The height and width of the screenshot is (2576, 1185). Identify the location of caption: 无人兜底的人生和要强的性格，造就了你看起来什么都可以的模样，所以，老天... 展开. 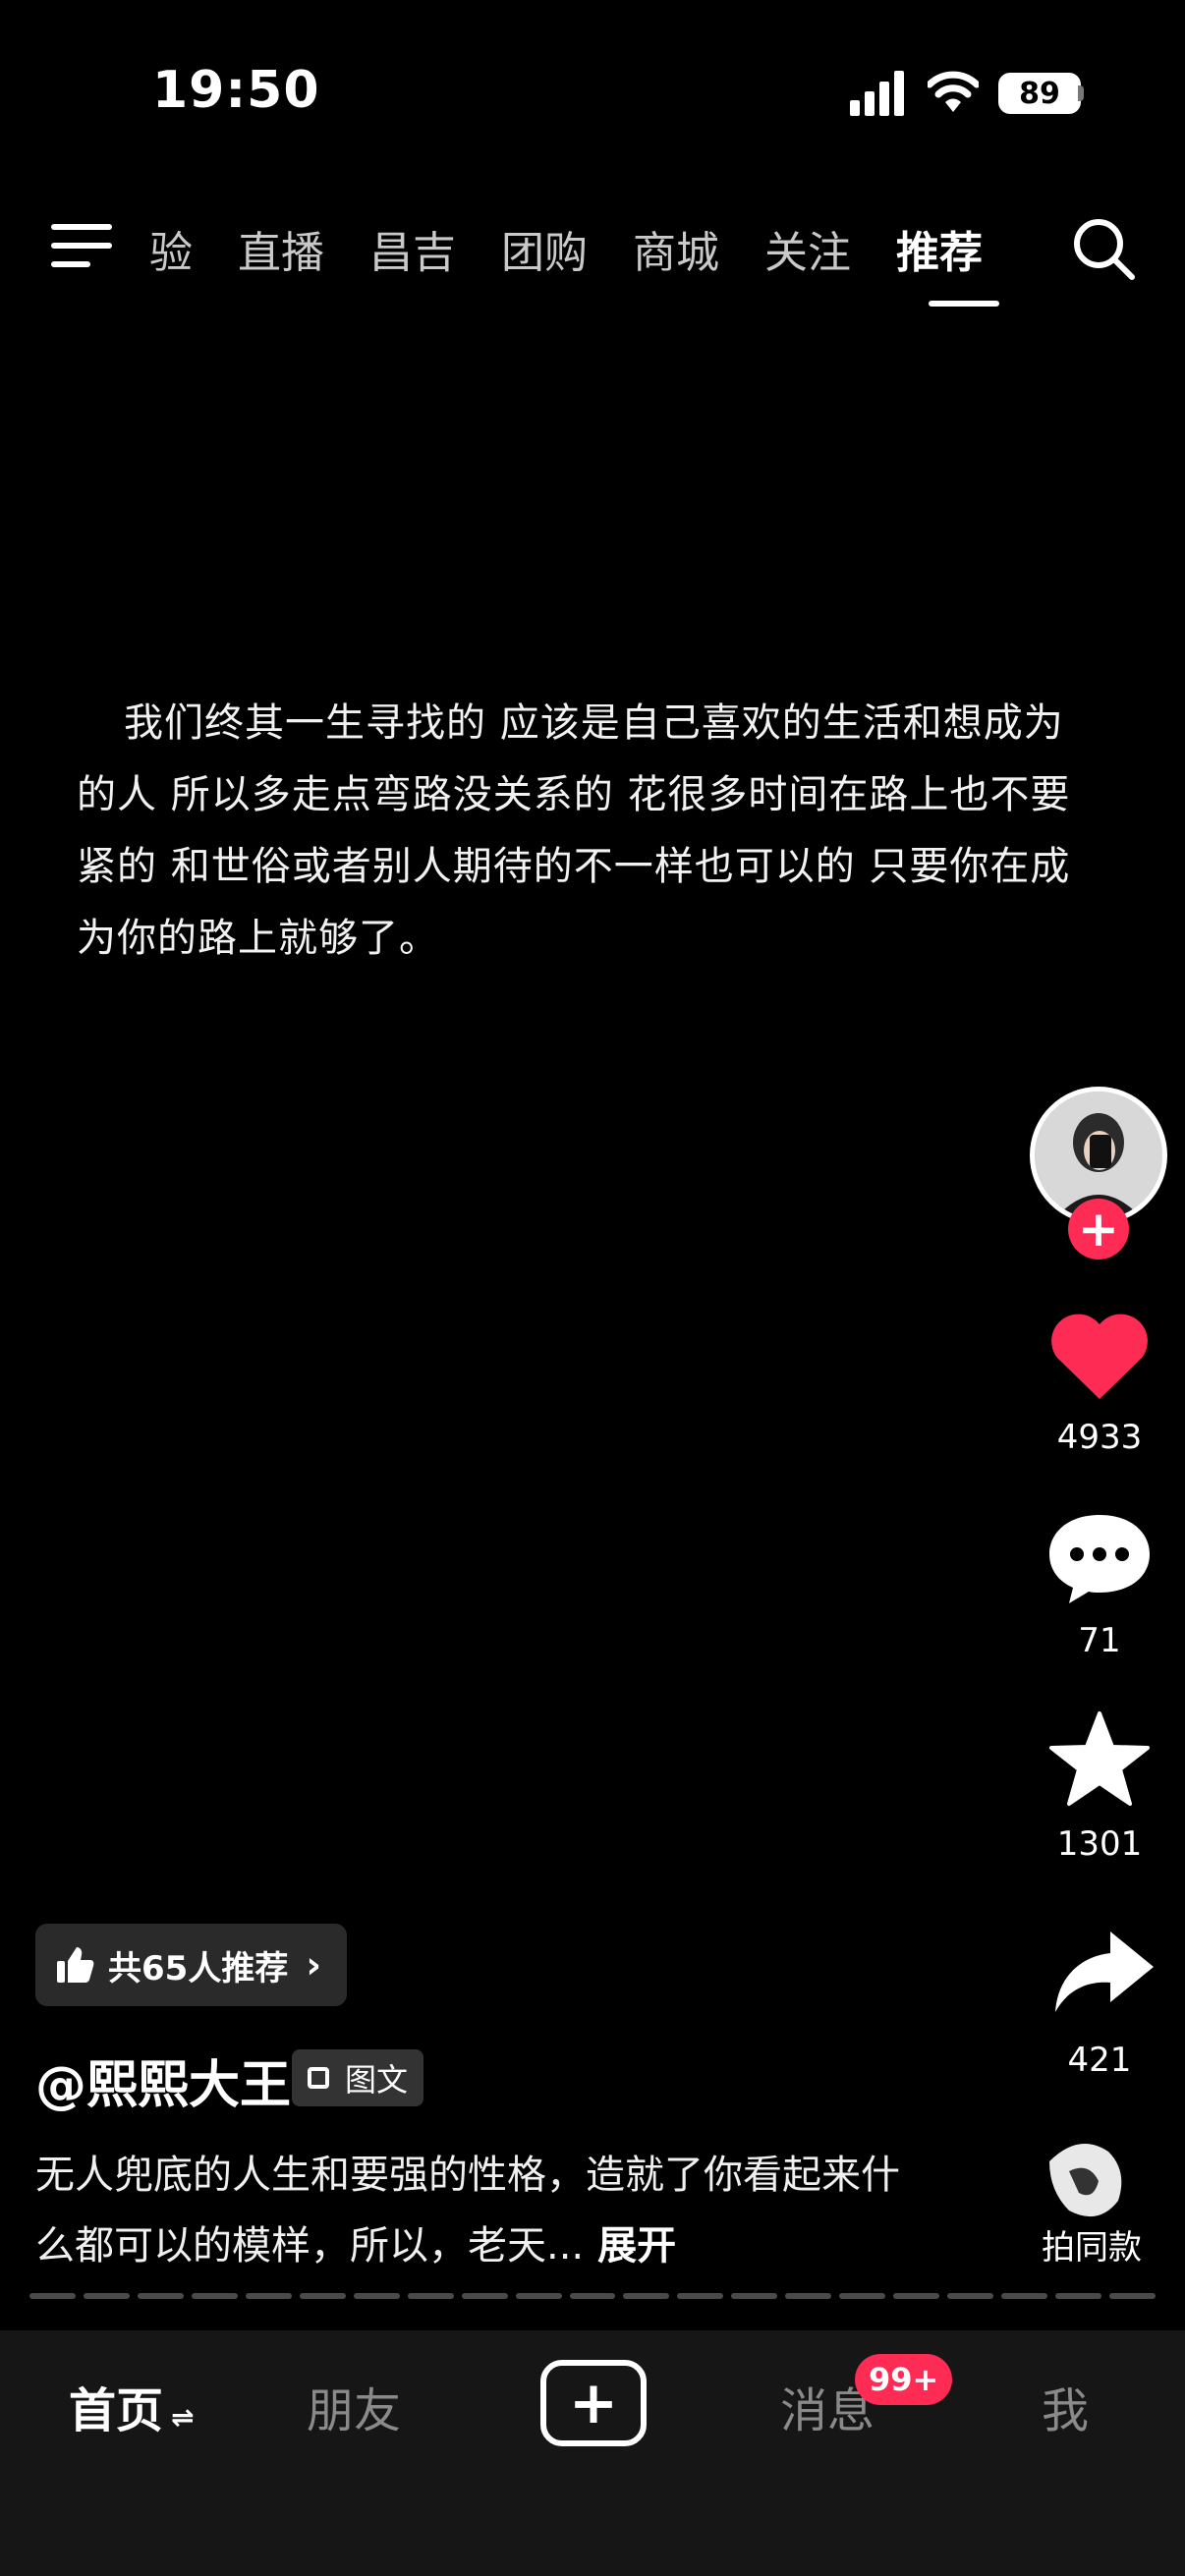
(468, 2210).